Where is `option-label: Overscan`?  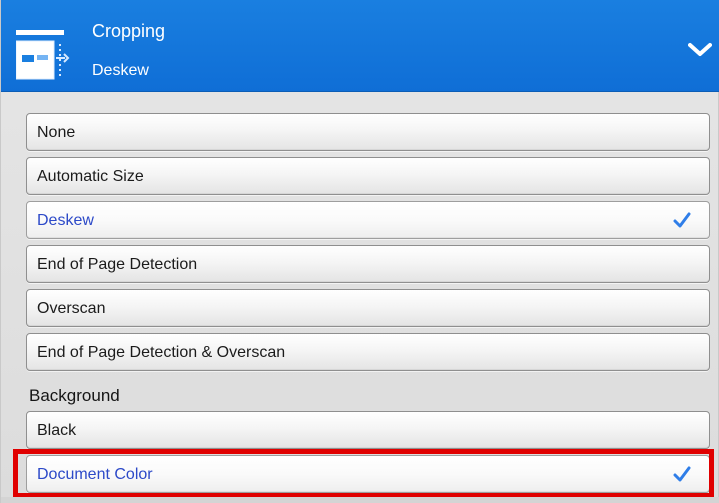
option-label: Overscan is located at coordinates (71, 308).